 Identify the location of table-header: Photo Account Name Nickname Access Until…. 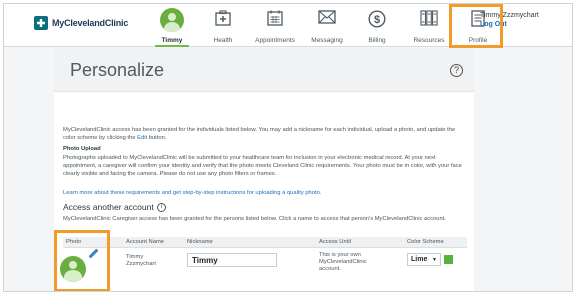
(265, 242).